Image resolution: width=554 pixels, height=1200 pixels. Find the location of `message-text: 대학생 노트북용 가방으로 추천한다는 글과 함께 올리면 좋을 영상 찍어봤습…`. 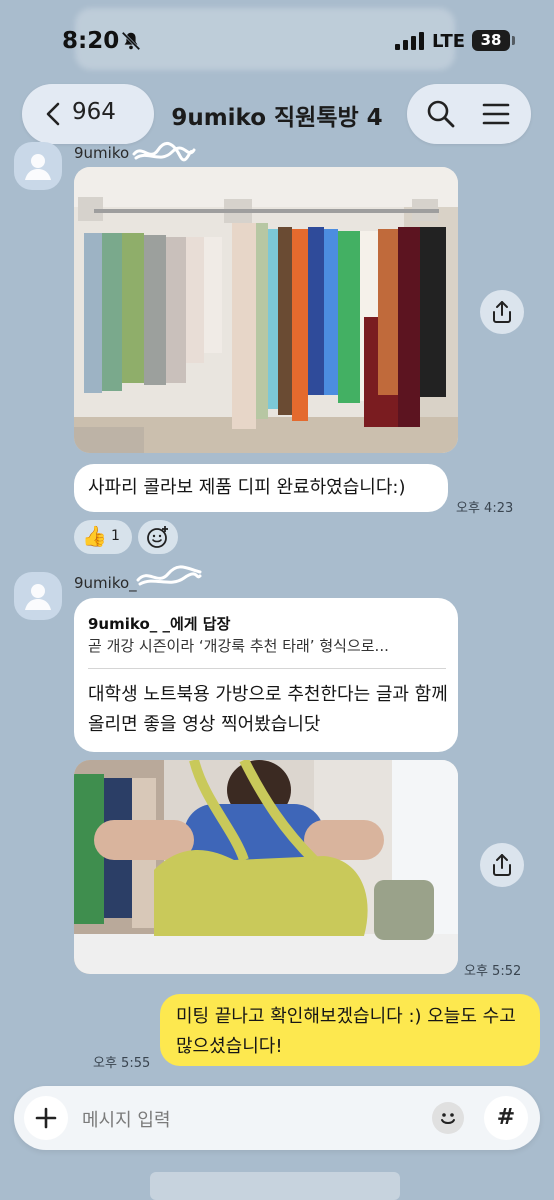

message-text: 대학생 노트북용 가방으로 추천한다는 글과 함께 올리면 좋을 영상 찍어봤습… is located at coordinates (268, 709).